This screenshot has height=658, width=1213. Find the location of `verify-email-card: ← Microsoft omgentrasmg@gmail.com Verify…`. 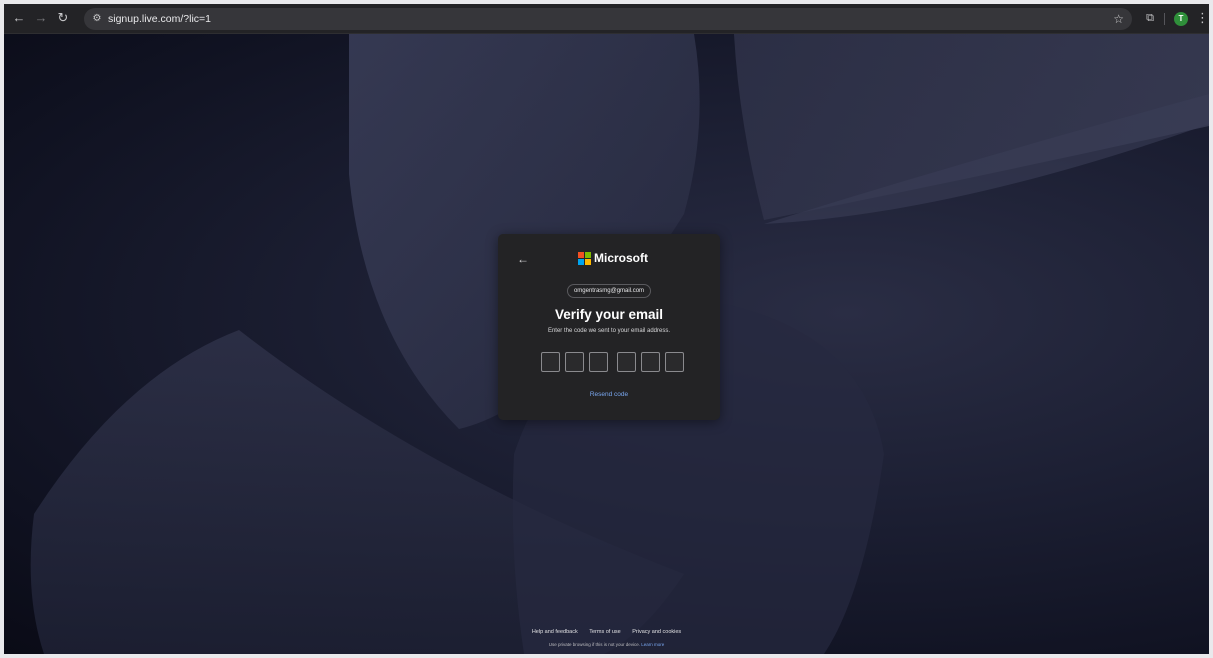

verify-email-card: ← Microsoft omgentrasmg@gmail.com Verify… is located at coordinates (609, 327).